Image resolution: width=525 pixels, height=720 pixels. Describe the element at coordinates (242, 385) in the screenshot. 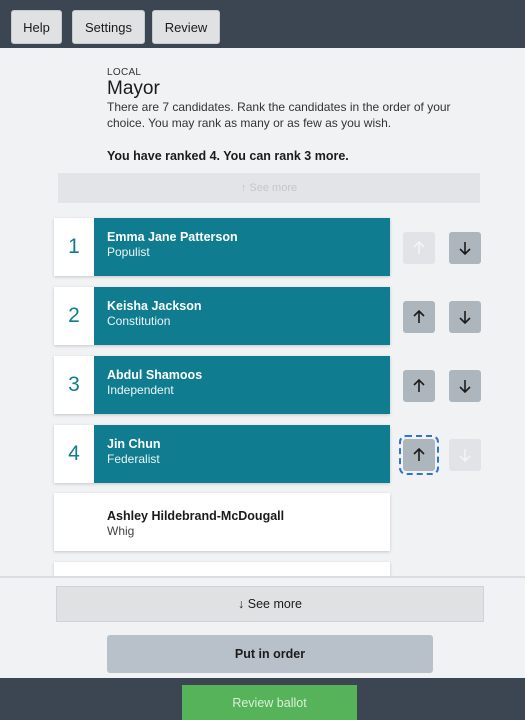

I see `candidate-info: Abdul Shamoos Independent` at that location.